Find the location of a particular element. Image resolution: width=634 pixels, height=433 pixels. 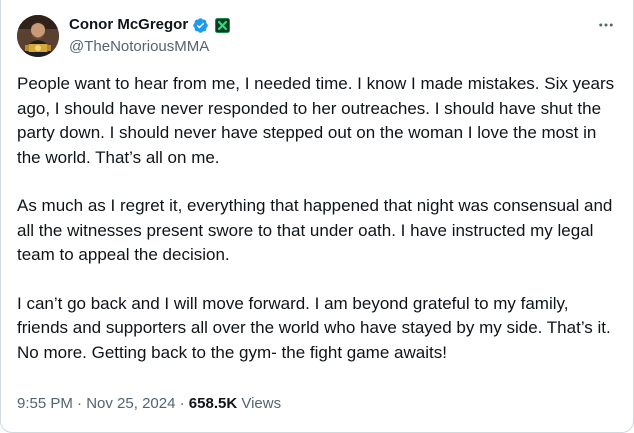

profile-photo is located at coordinates (38, 36).